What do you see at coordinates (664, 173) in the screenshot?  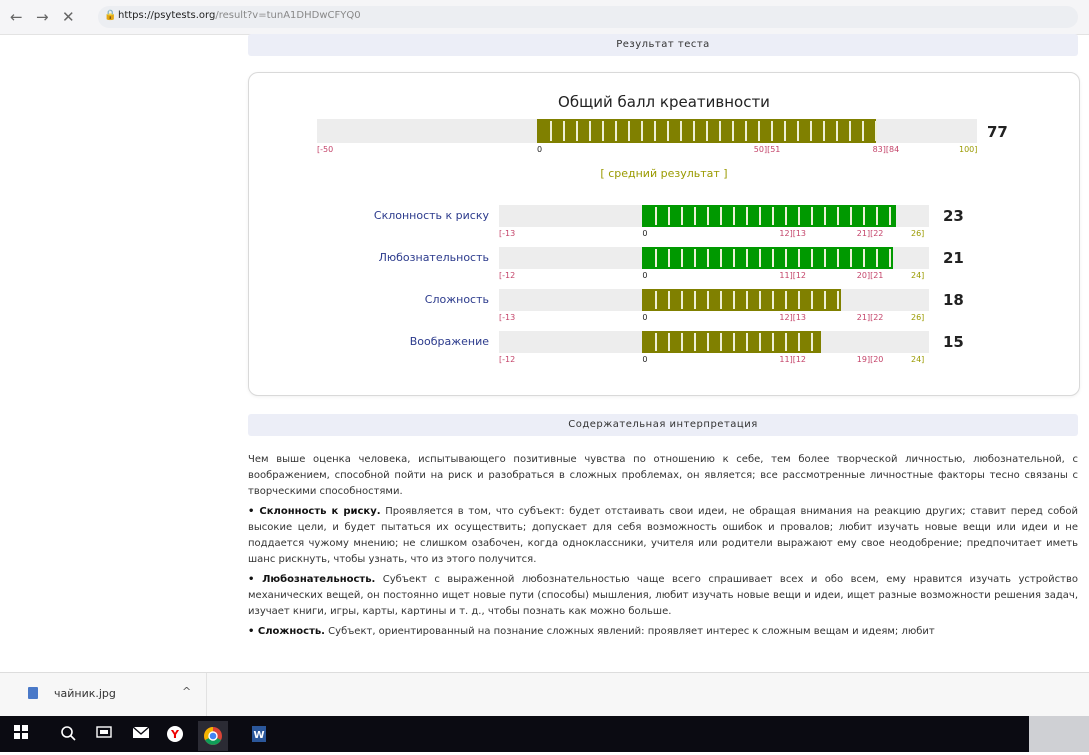 I see `average-result-label: [ средний результат ]` at bounding box center [664, 173].